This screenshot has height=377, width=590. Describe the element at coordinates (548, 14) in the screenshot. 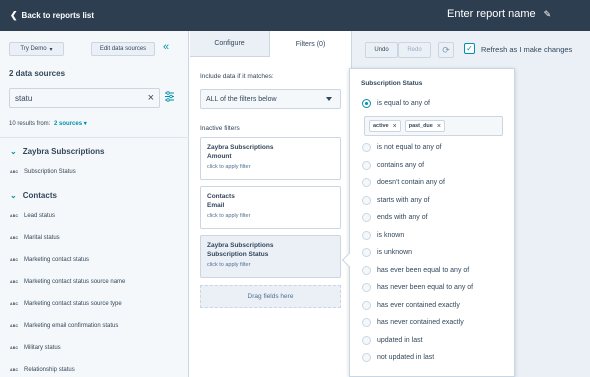

I see `pencil-icon: ✎` at that location.